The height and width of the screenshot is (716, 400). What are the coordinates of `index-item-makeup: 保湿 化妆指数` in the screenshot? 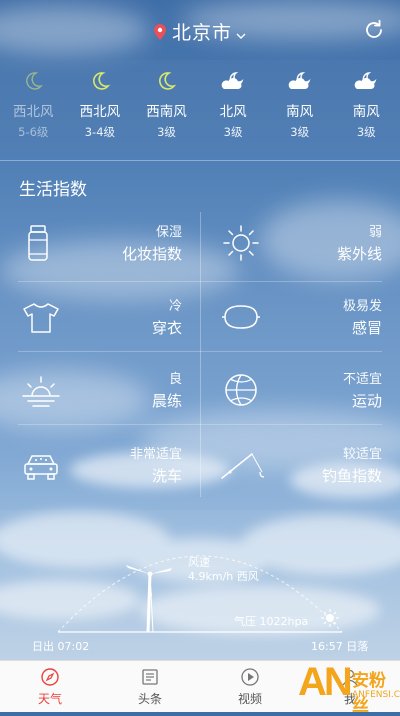 It's located at (100, 243).